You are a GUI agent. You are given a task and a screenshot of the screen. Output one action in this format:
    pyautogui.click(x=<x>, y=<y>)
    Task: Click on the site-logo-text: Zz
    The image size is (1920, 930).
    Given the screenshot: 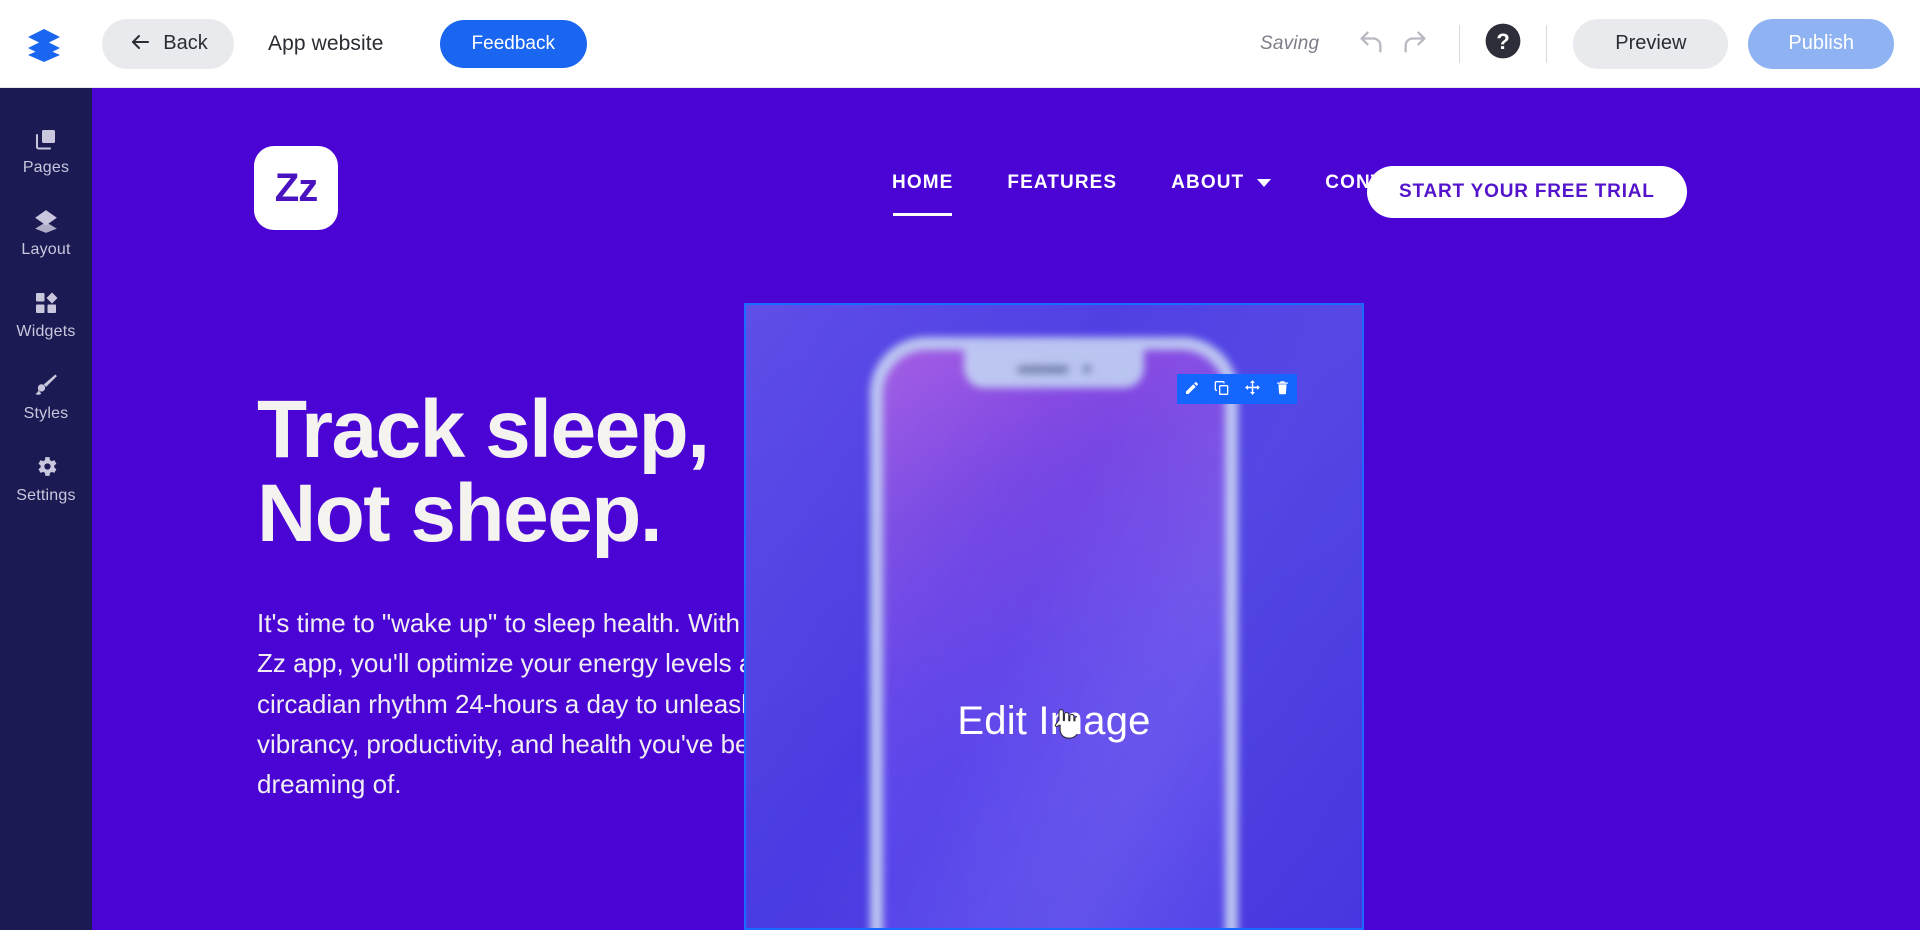 What is the action you would take?
    pyautogui.click(x=296, y=187)
    